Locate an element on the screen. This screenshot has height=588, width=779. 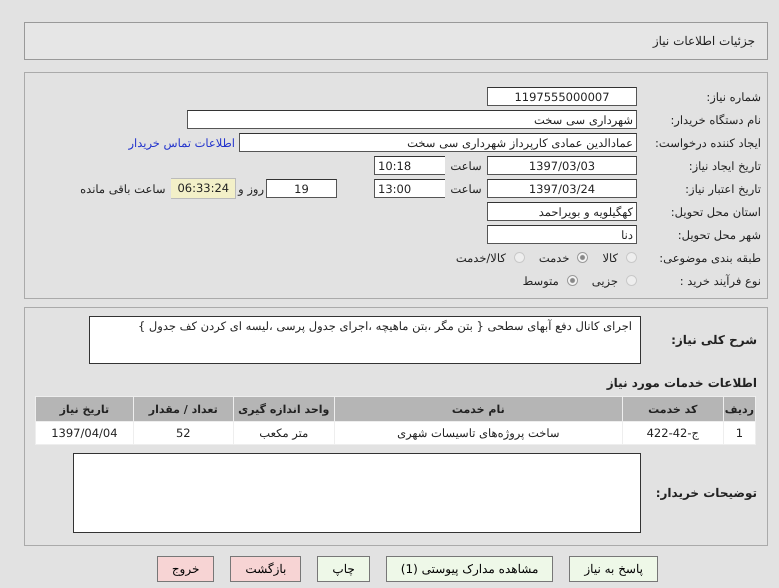
days-label: روز و is located at coordinates (251, 189).